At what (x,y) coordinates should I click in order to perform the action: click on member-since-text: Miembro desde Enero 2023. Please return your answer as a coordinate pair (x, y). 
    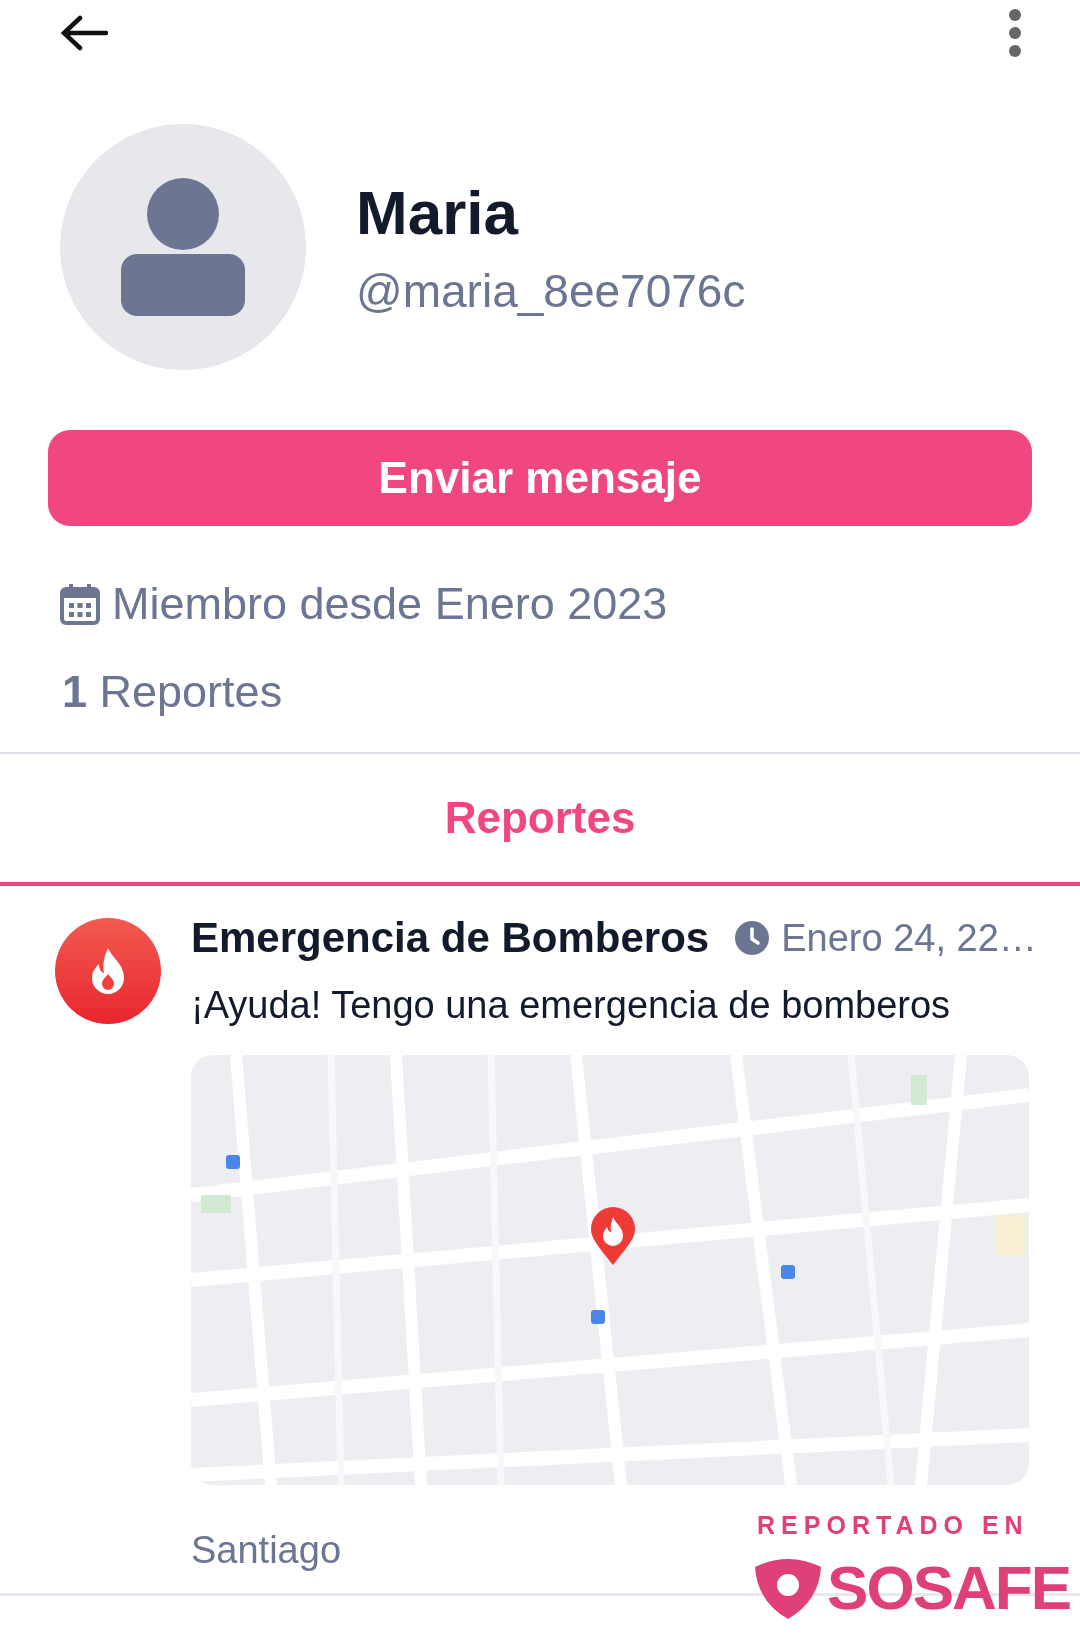
    Looking at the image, I should click on (390, 604).